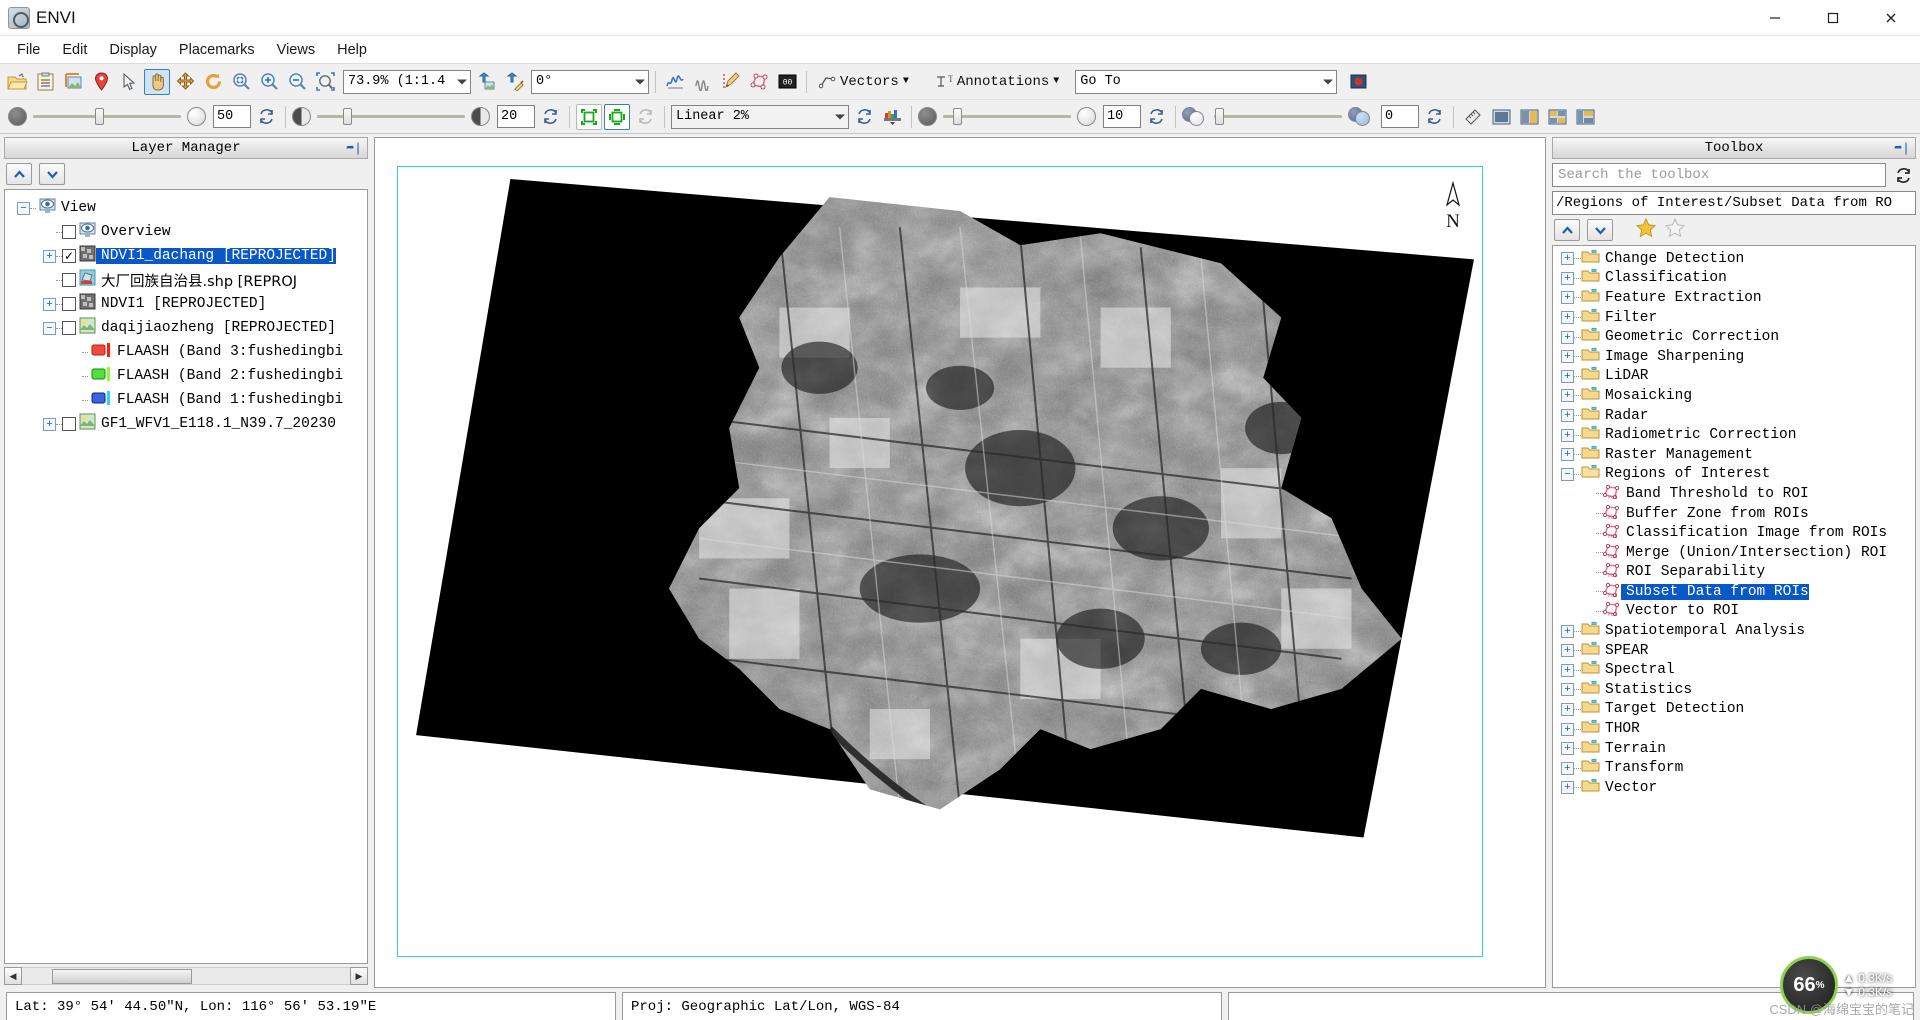 The image size is (1920, 1020). What do you see at coordinates (997, 82) in the screenshot?
I see `annotations-menu: T Annotations ▼` at bounding box center [997, 82].